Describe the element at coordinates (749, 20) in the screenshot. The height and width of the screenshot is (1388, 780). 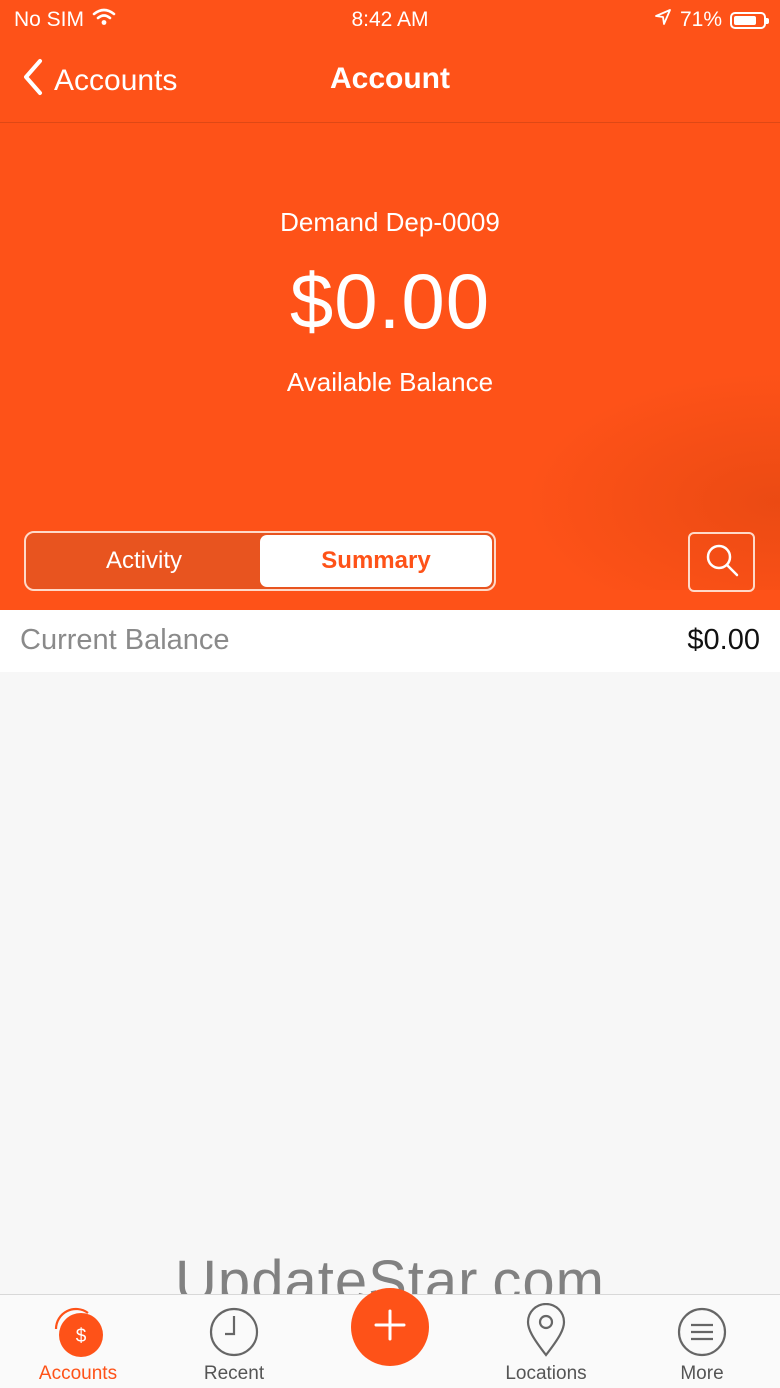
I see `battery-icon` at that location.